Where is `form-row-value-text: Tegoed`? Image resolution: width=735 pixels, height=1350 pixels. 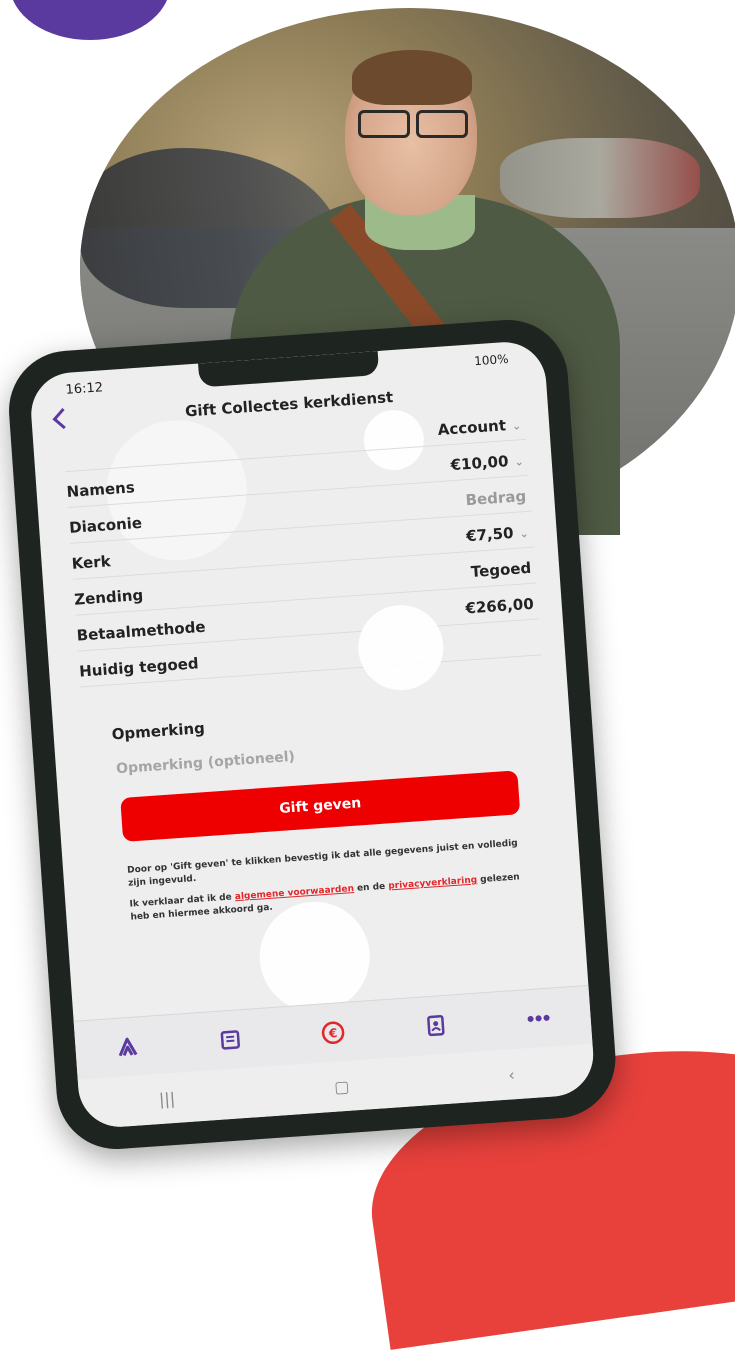 form-row-value-text: Tegoed is located at coordinates (501, 570).